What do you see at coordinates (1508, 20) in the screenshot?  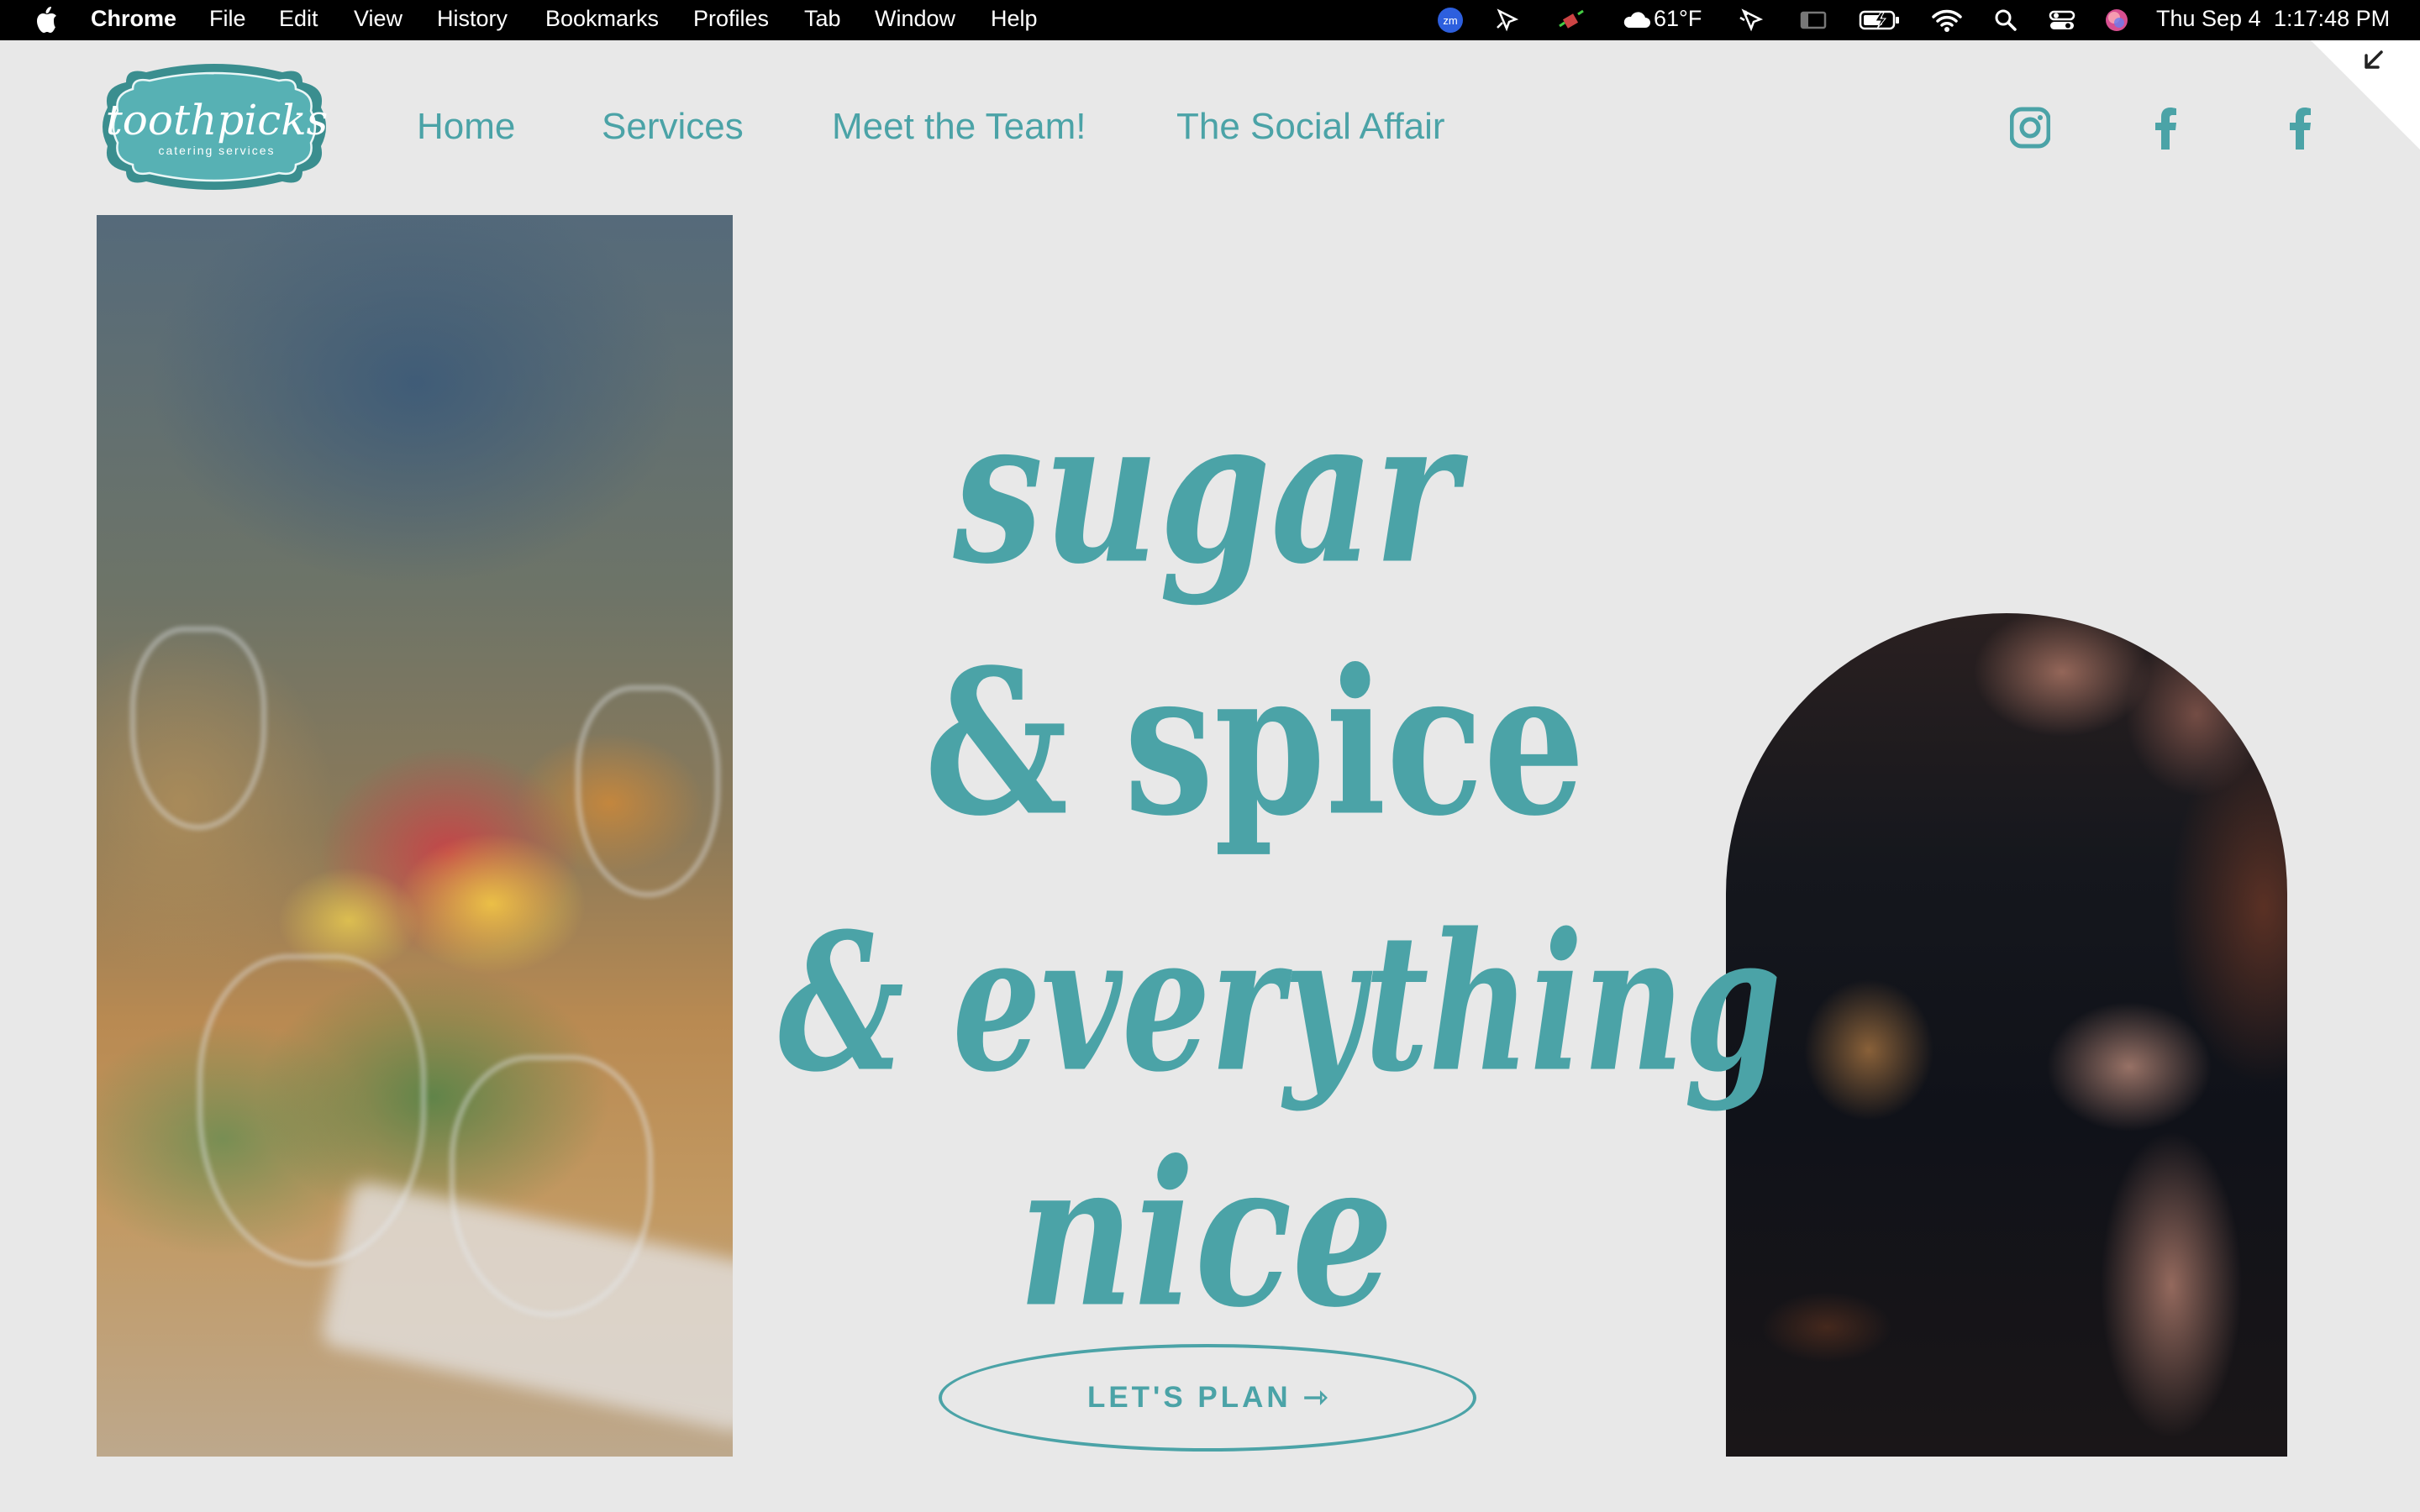 I see `cursor-tool-icon` at bounding box center [1508, 20].